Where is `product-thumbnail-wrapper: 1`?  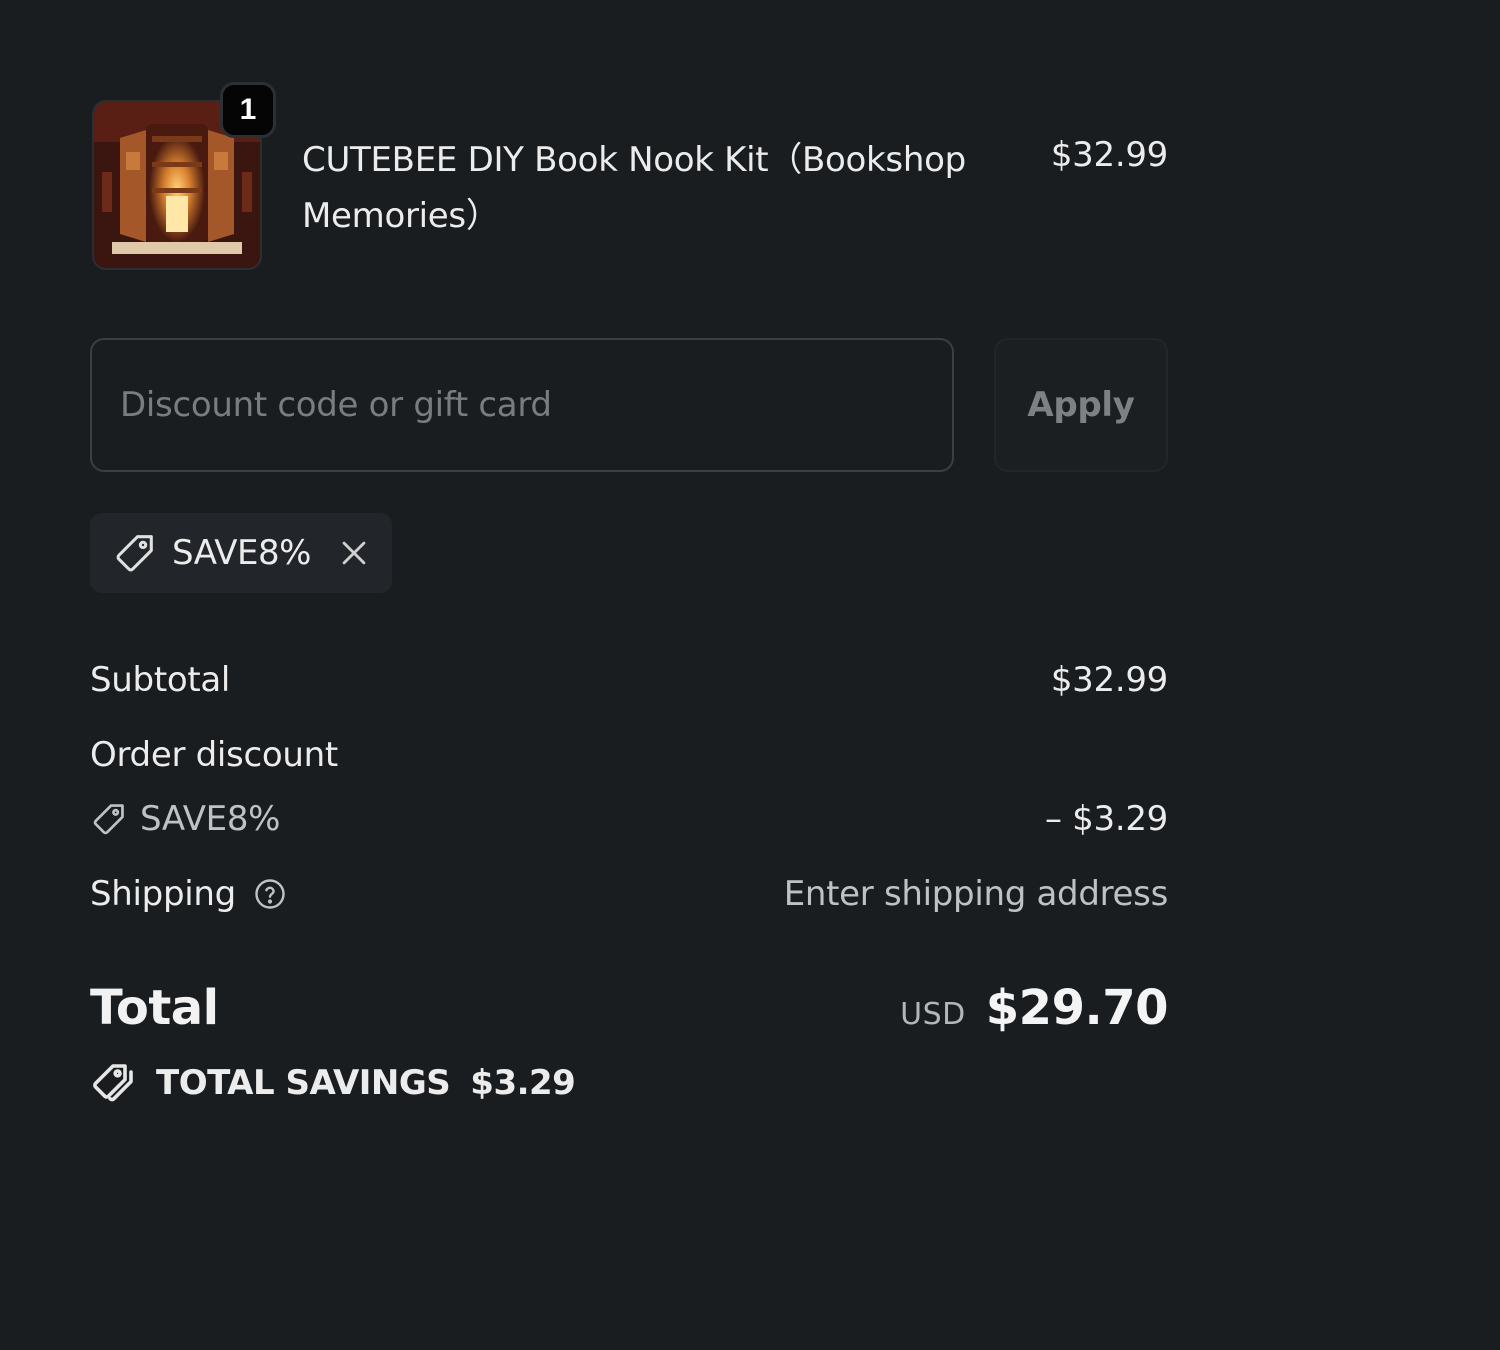
product-thumbnail-wrapper: 1 is located at coordinates (184, 176).